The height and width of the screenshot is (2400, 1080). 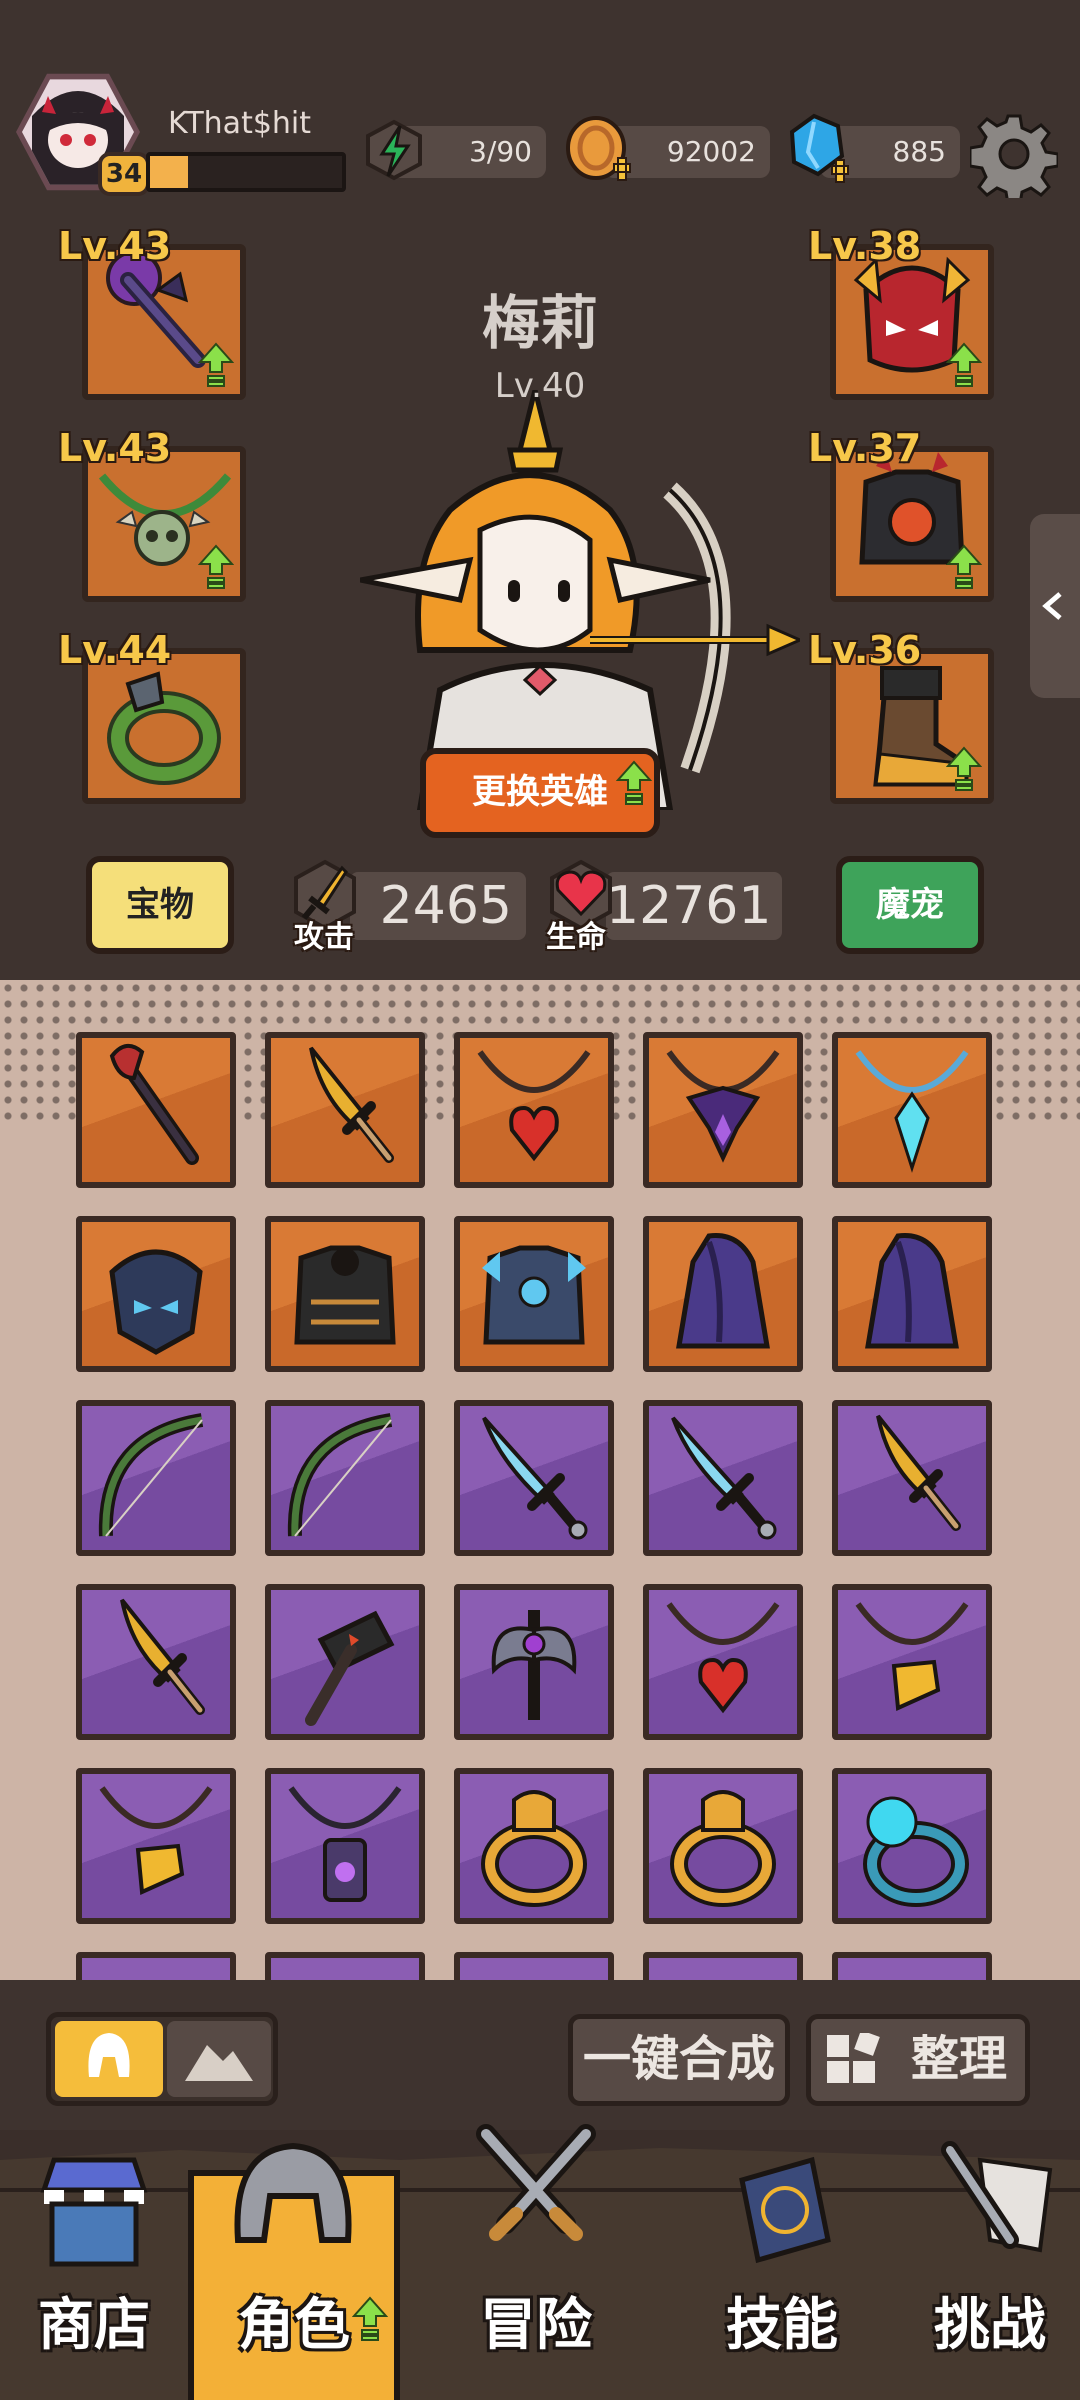 I want to click on amulet-crystal-icon, so click(x=912, y=1111).